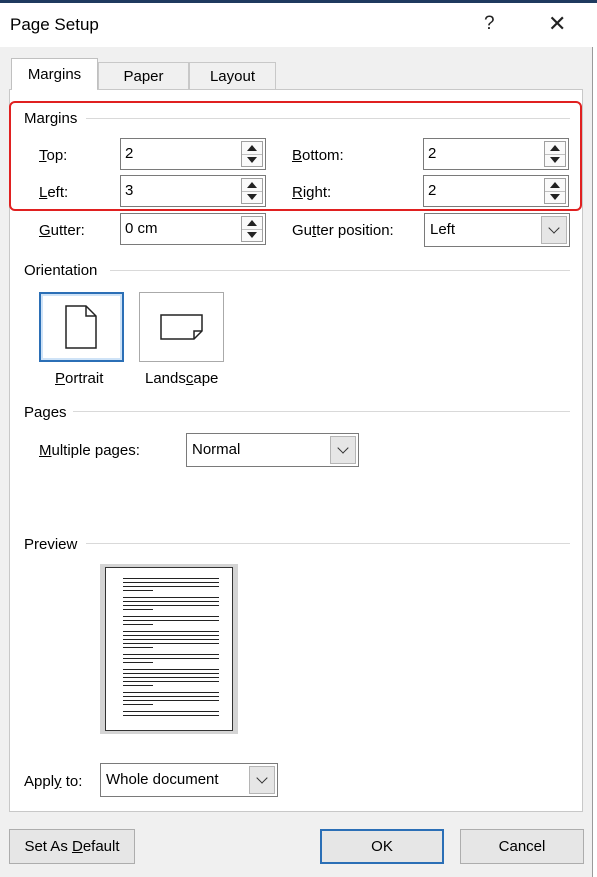 This screenshot has width=597, height=877. I want to click on multiple-pages-select: Normal, so click(272, 450).